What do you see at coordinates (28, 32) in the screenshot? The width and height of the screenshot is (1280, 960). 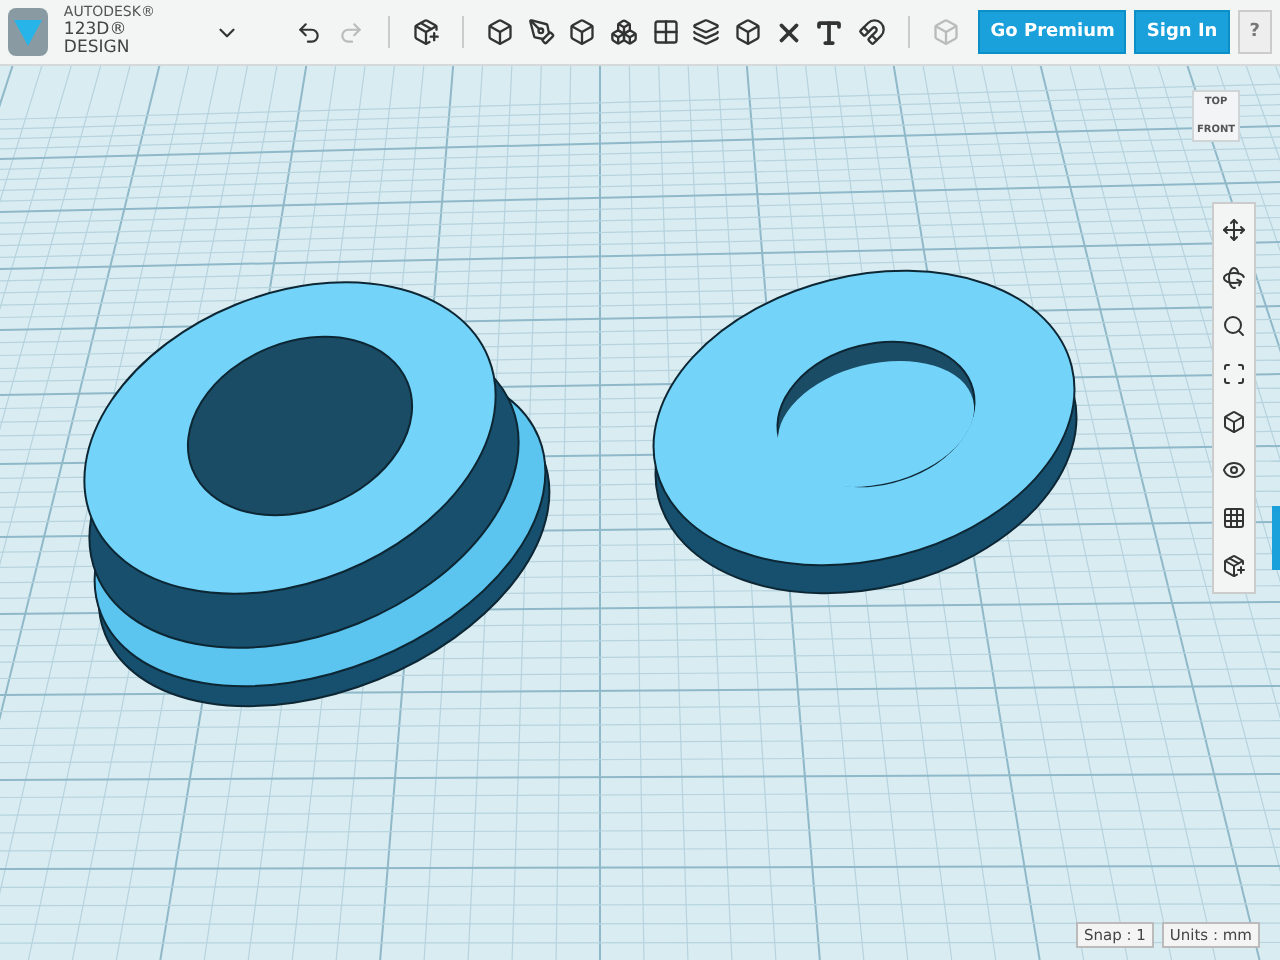 I see `logo-icon` at bounding box center [28, 32].